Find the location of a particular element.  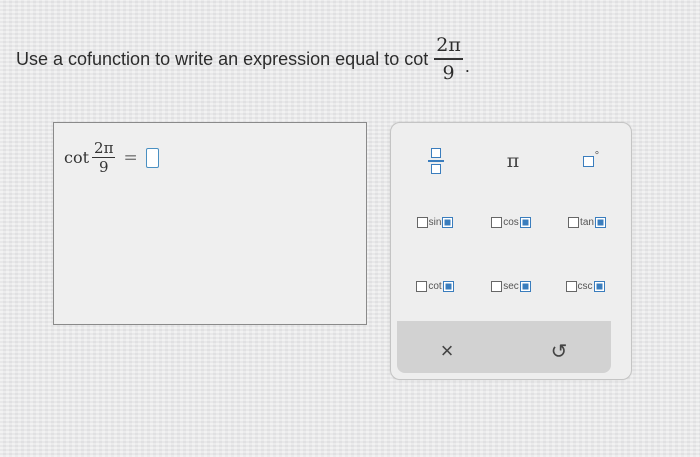

cos-button: cos is located at coordinates (511, 222).